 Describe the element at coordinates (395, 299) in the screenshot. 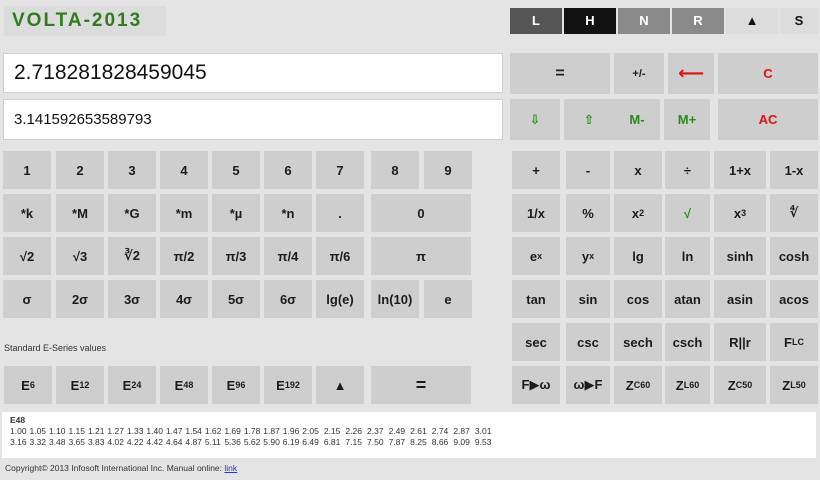

I see `key-ln-10: ln(10)` at that location.